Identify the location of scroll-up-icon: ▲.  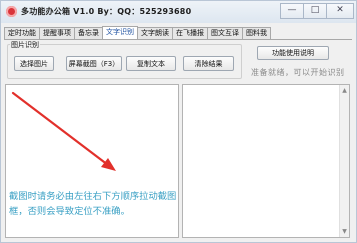
(344, 90).